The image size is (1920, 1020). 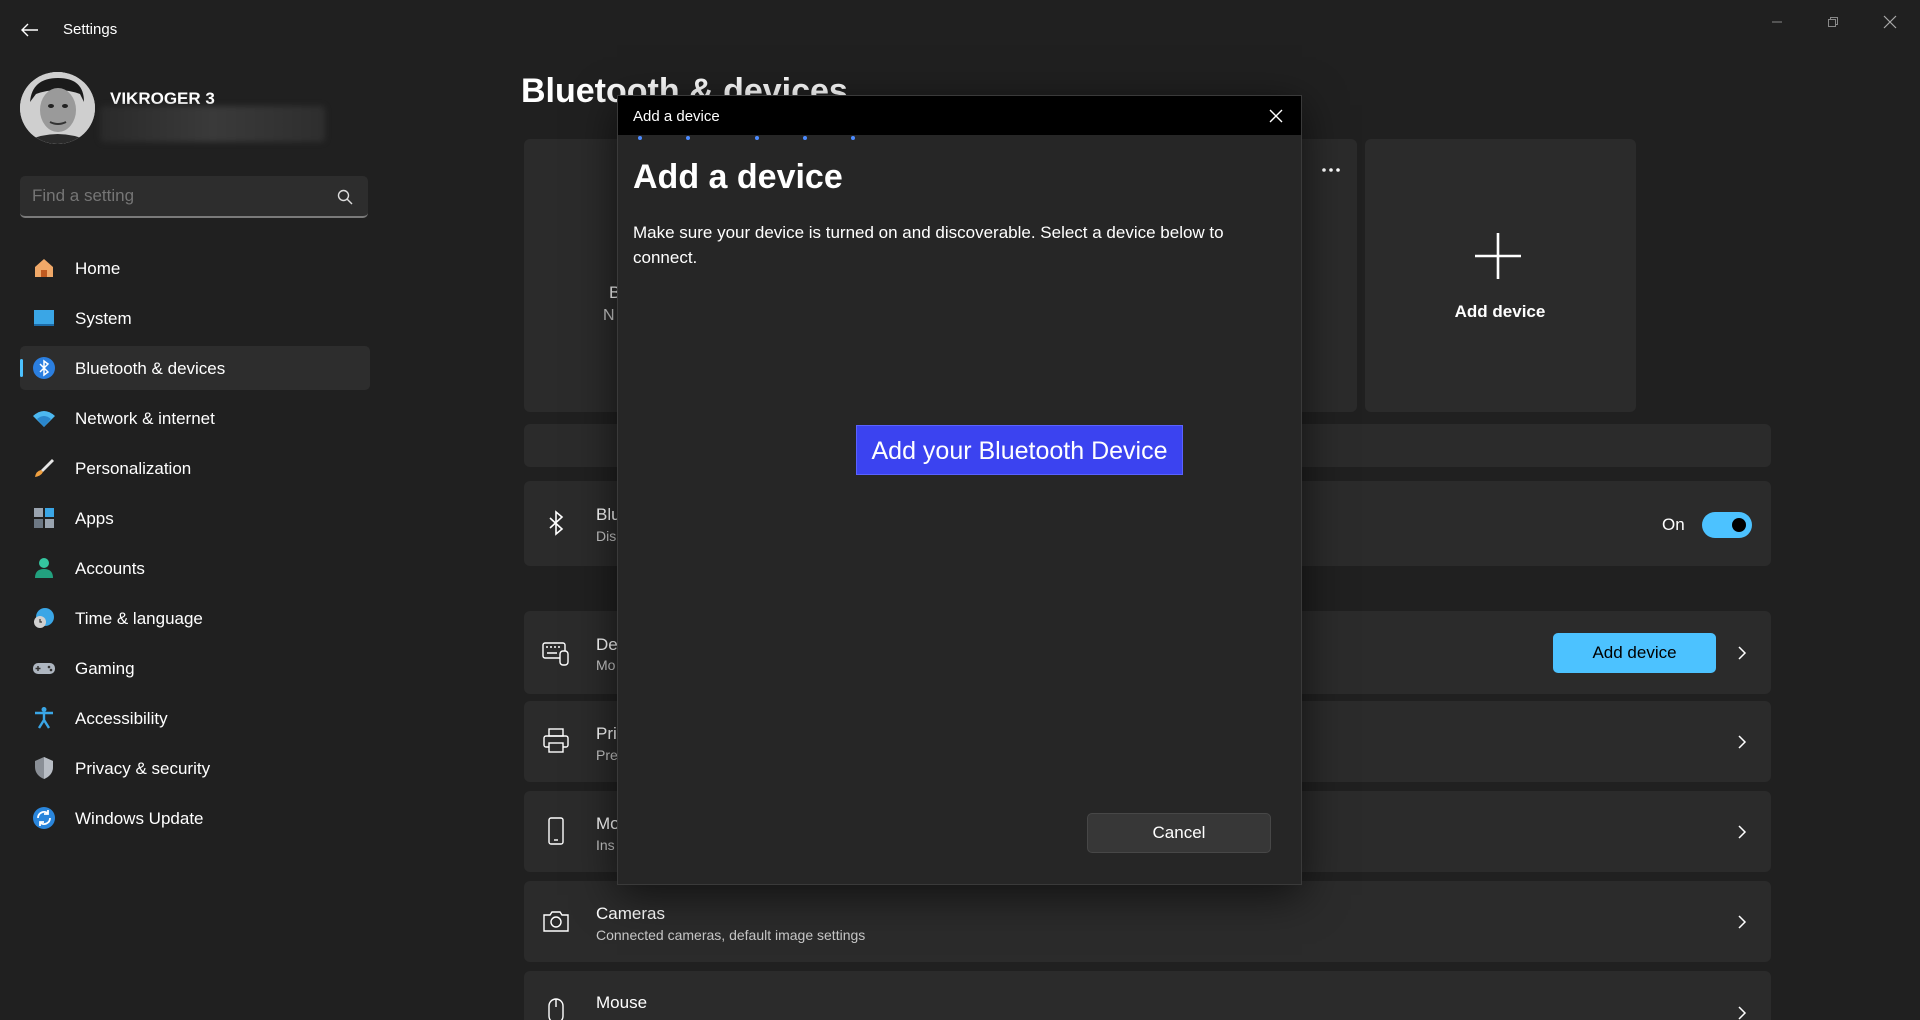 I want to click on clock-globe-icon, so click(x=44, y=618).